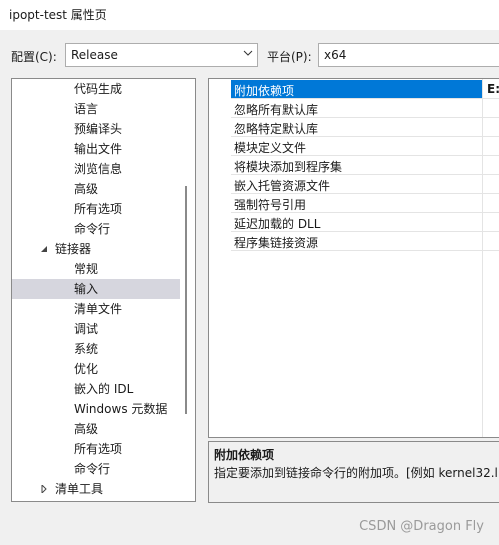 This screenshot has width=499, height=545. Describe the element at coordinates (86, 329) in the screenshot. I see `tree-item-label: 调试` at that location.